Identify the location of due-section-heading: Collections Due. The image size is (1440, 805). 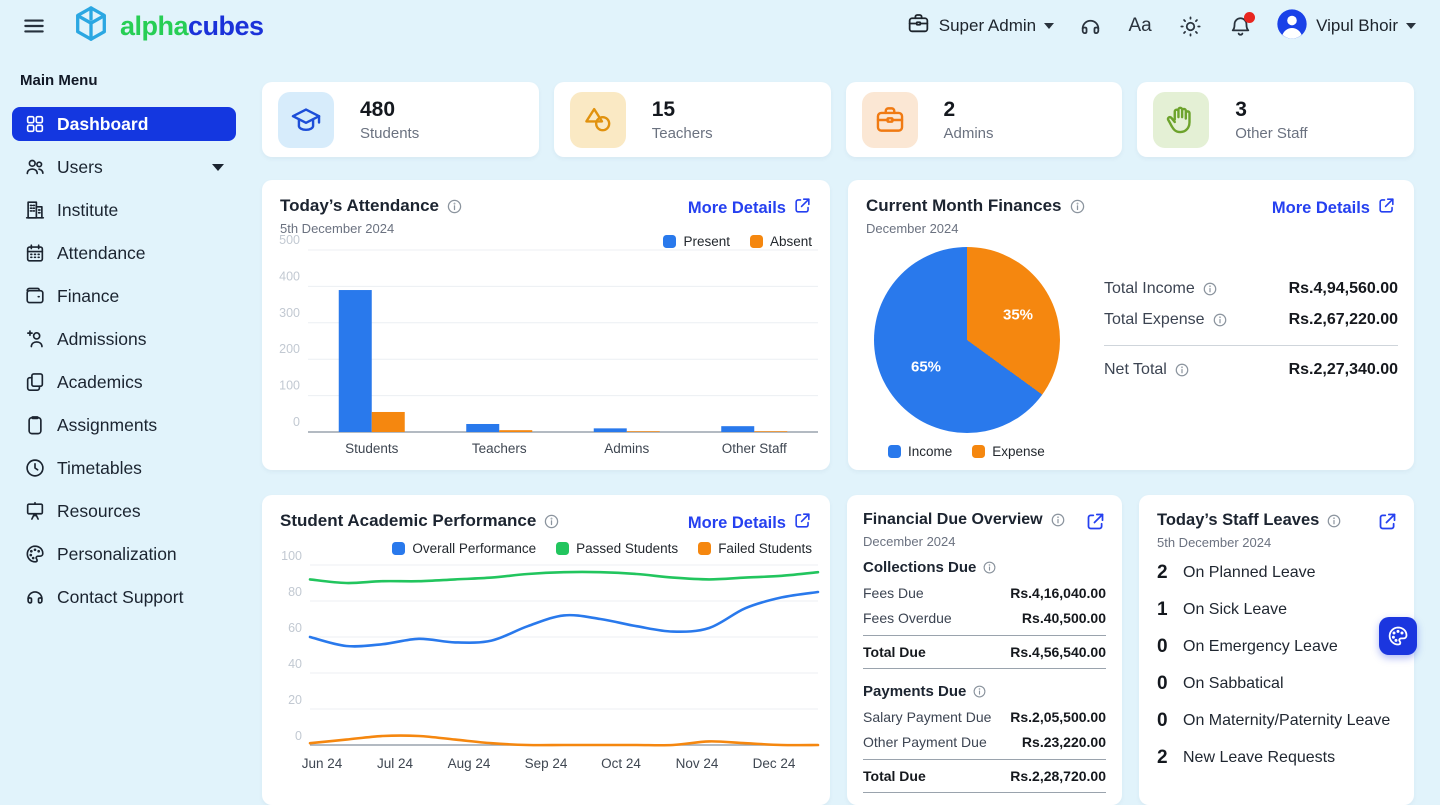
(984, 567).